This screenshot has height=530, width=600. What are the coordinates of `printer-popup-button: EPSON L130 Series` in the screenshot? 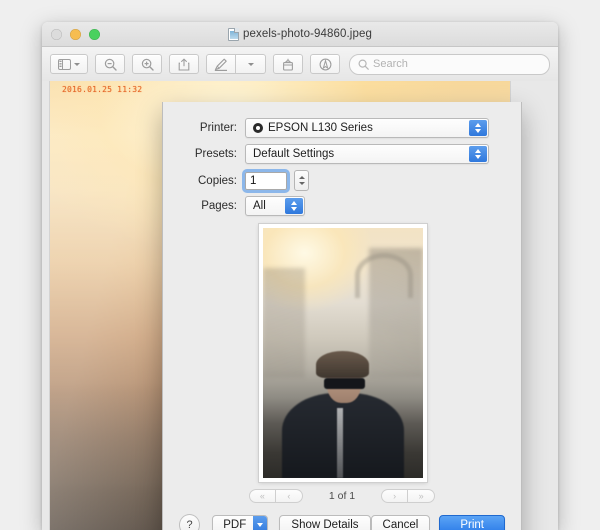 It's located at (367, 128).